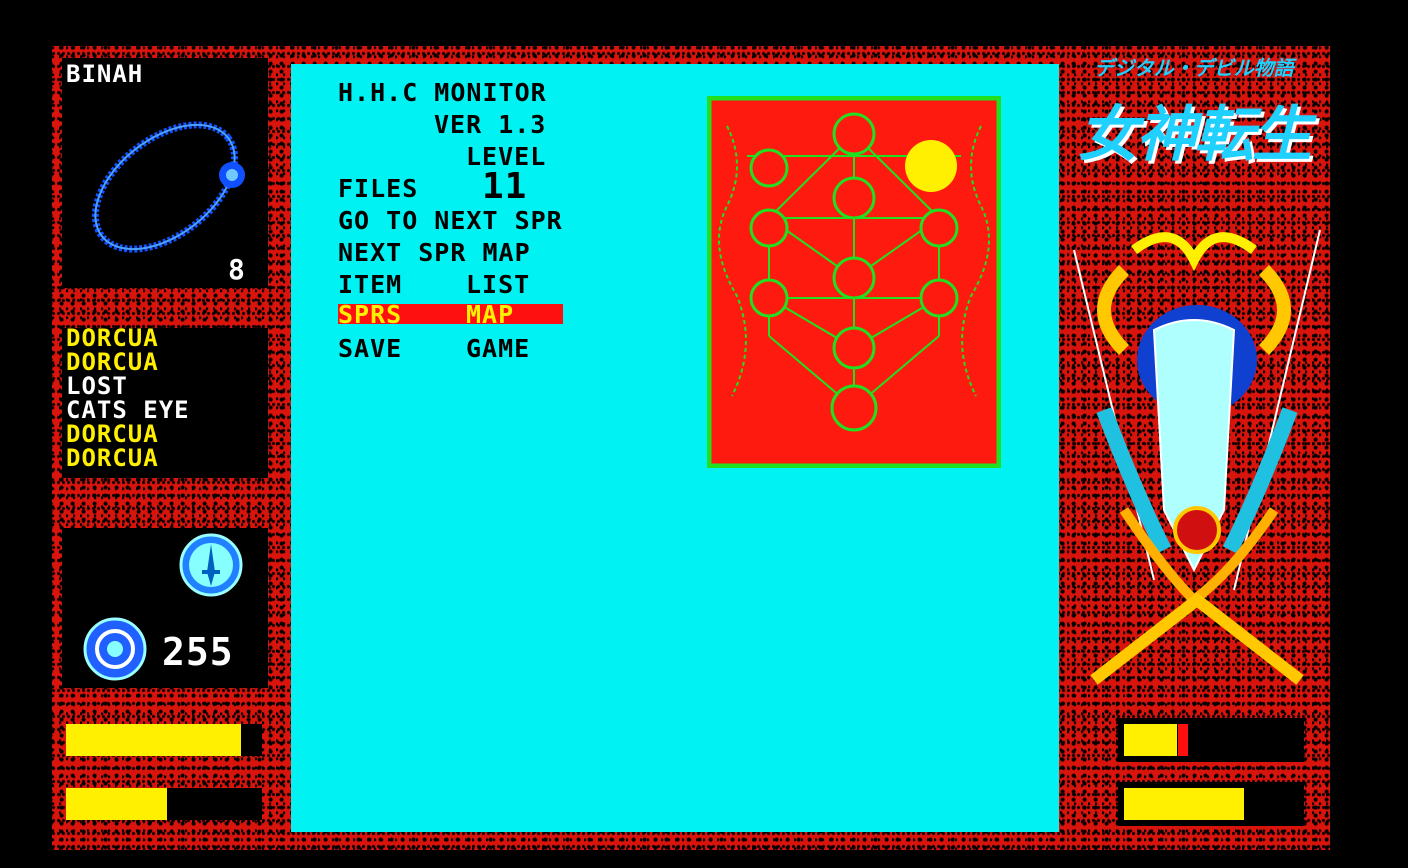 The height and width of the screenshot is (868, 1408). What do you see at coordinates (168, 187) in the screenshot?
I see `ring-icon` at bounding box center [168, 187].